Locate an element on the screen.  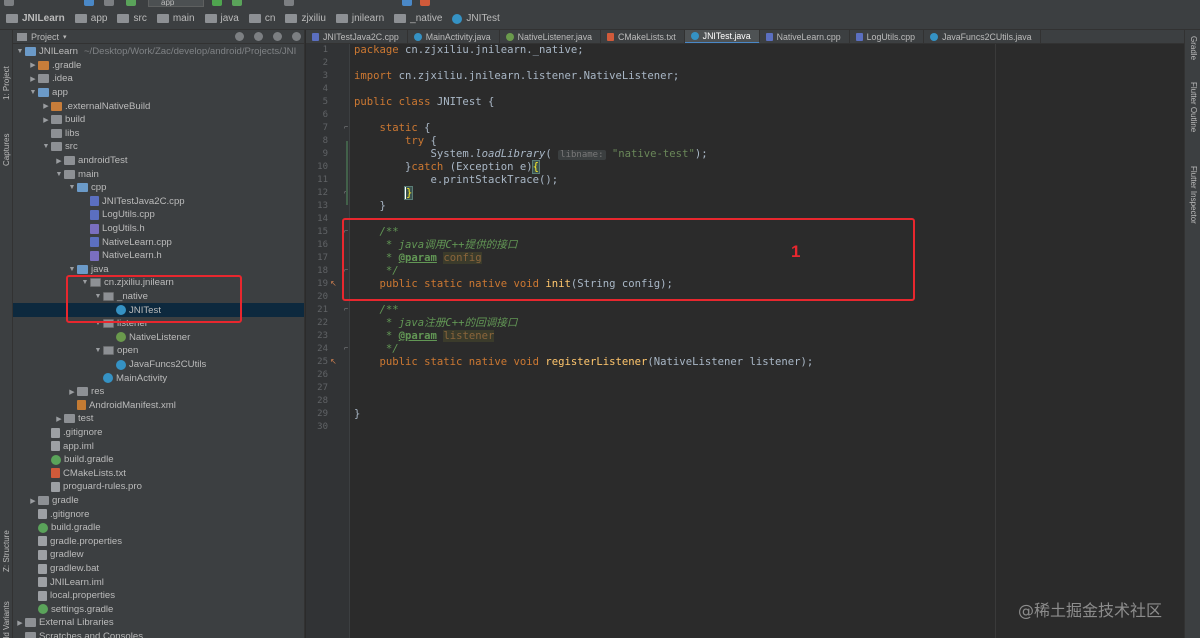
tree-item: settings.gradle is located at coordinates (158, 610).